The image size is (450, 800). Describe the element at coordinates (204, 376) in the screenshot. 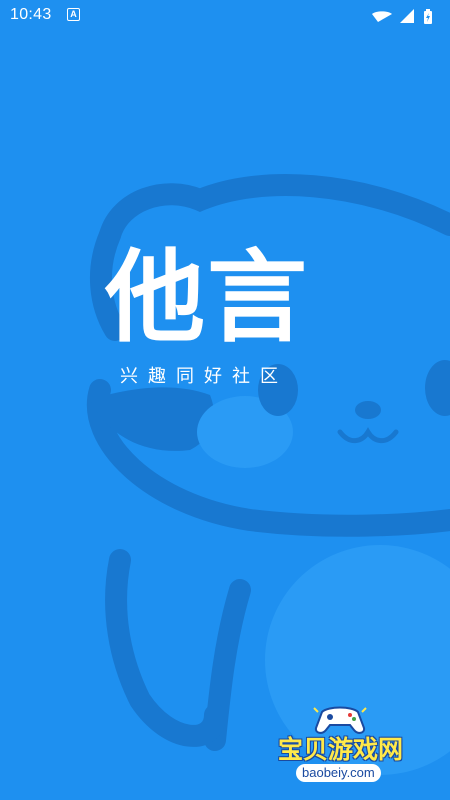

I see `app-tagline: 兴趣同好社区` at that location.